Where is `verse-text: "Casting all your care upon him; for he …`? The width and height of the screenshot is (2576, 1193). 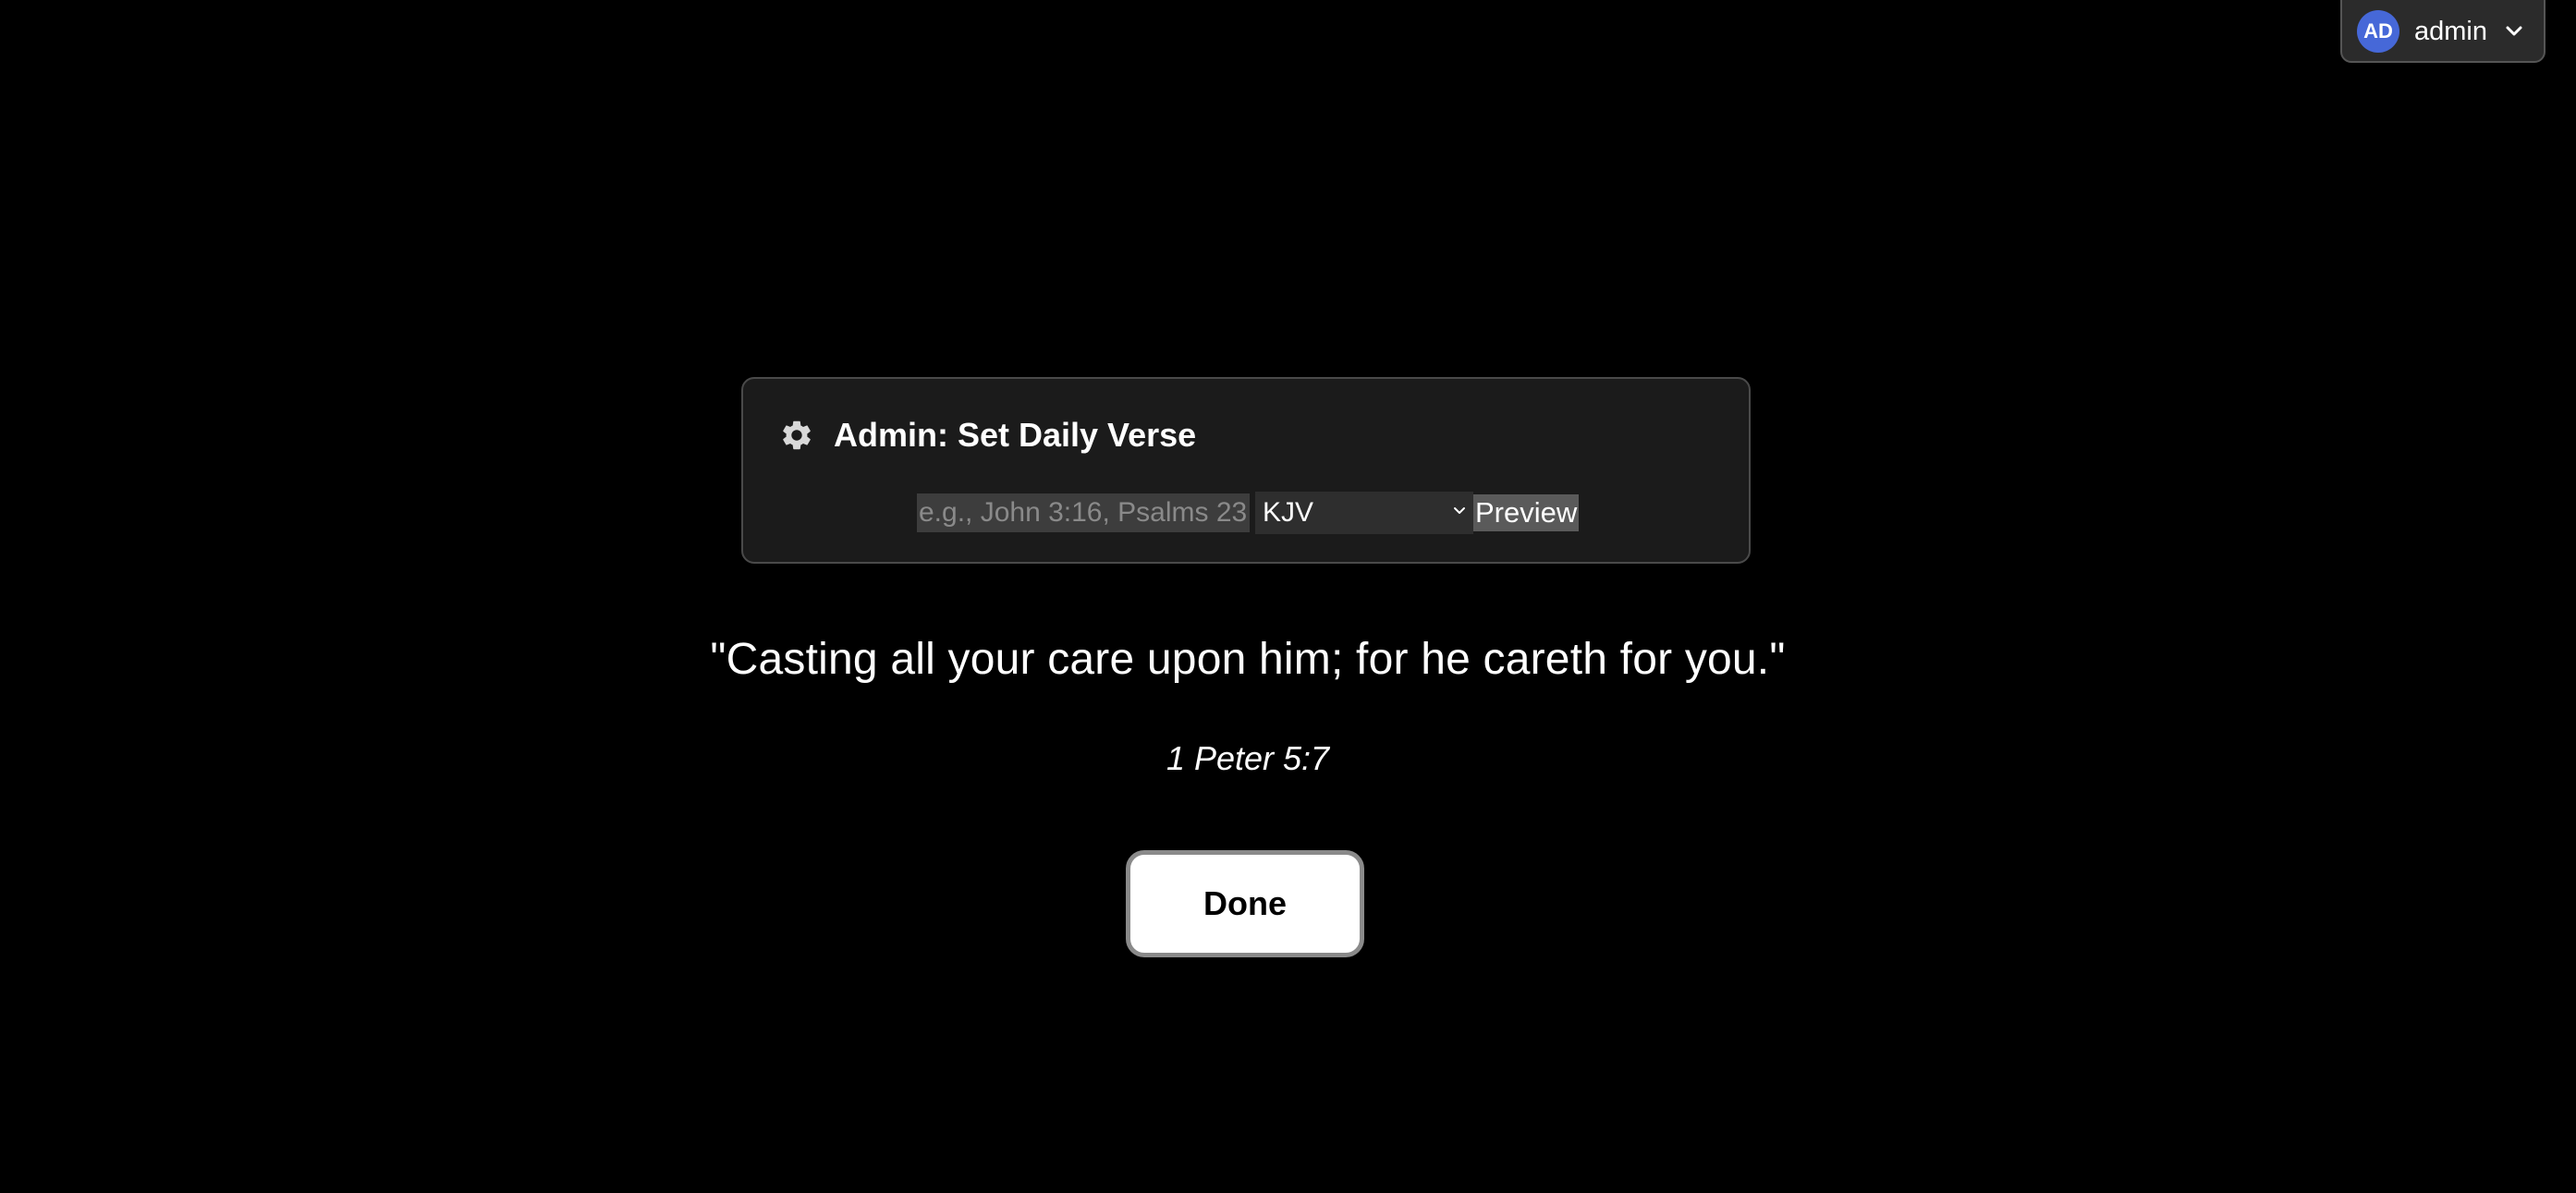
verse-text: "Casting all your care upon him; for he … is located at coordinates (1248, 659).